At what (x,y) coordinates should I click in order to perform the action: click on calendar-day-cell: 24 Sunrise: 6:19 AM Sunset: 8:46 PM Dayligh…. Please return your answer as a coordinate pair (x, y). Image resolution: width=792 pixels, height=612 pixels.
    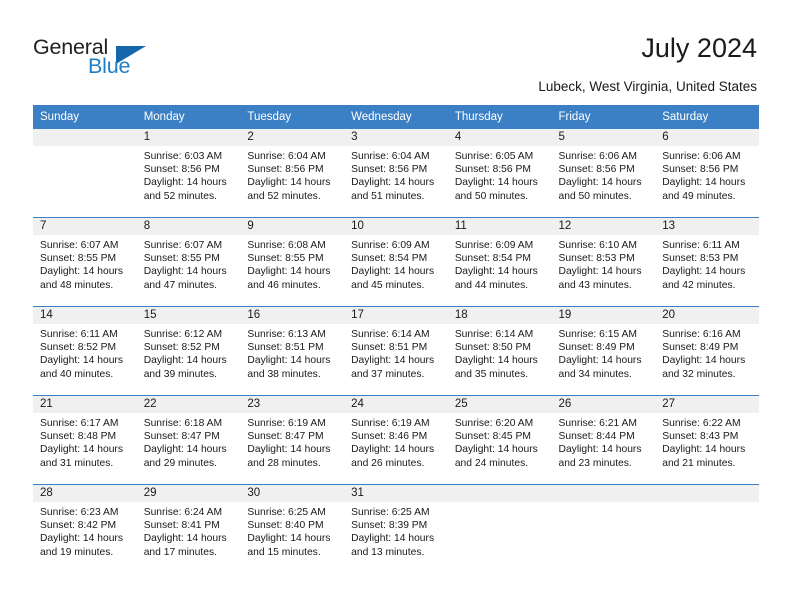
    Looking at the image, I should click on (396, 440).